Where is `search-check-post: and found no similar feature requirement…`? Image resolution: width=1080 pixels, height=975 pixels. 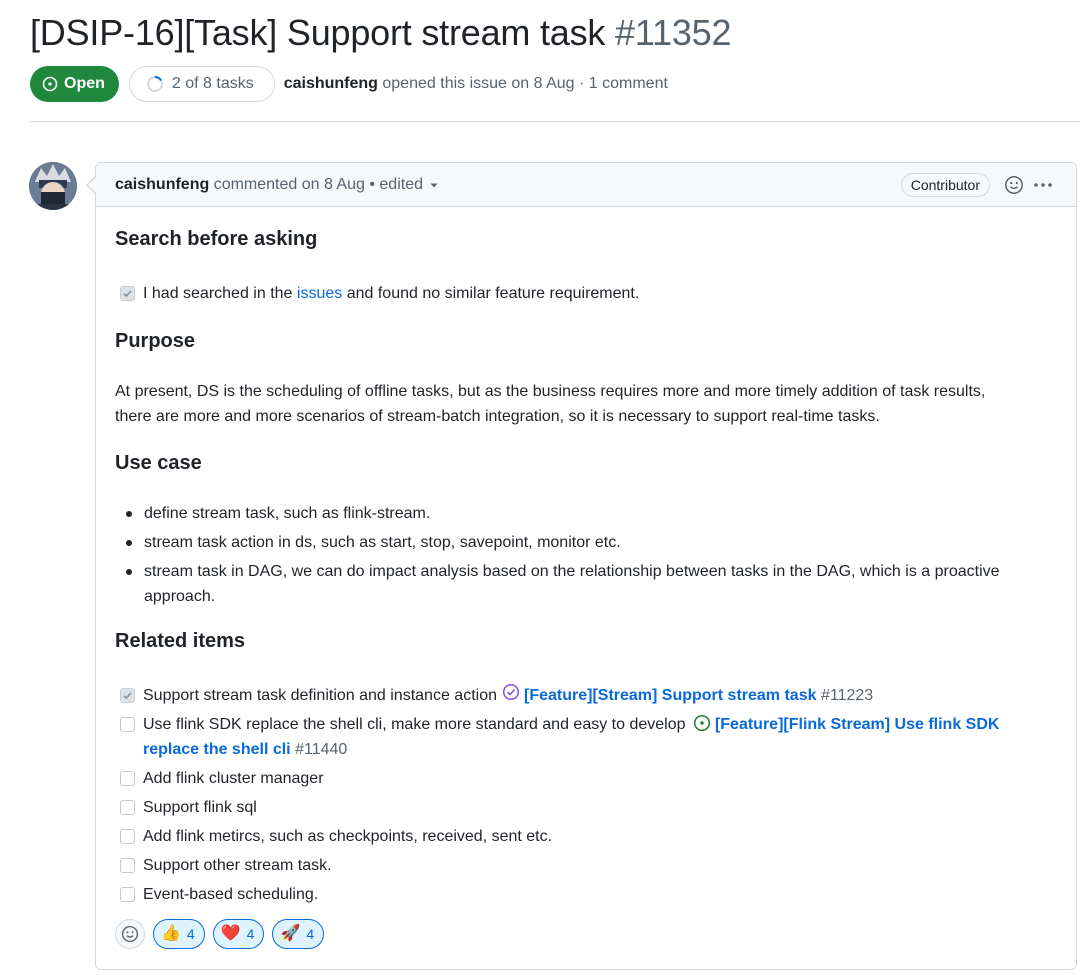 search-check-post: and found no similar feature requirement… is located at coordinates (493, 293).